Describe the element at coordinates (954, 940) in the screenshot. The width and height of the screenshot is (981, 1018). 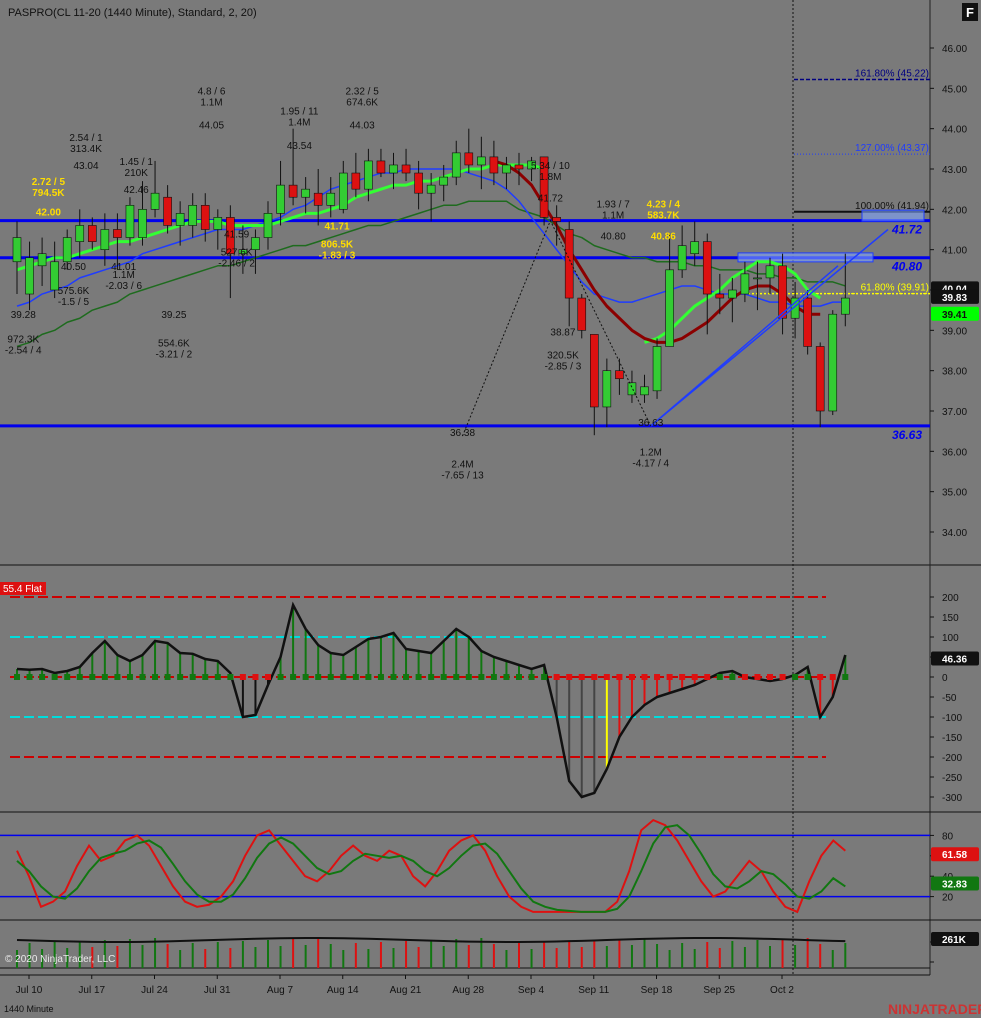
I see `volume-value-label: 261K` at that location.